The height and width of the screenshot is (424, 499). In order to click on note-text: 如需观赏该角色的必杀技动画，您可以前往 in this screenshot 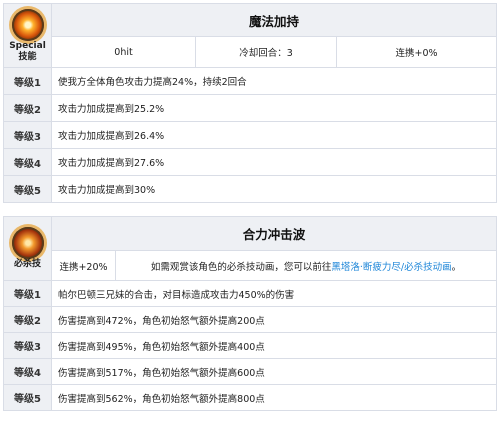, I will do `click(241, 267)`.